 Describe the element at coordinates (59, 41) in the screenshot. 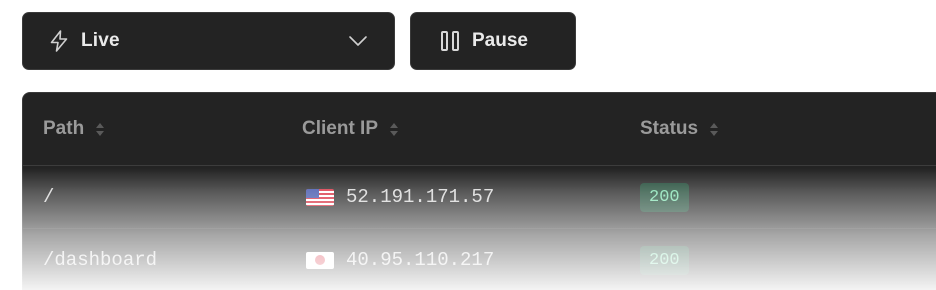

I see `bolt-icon` at that location.